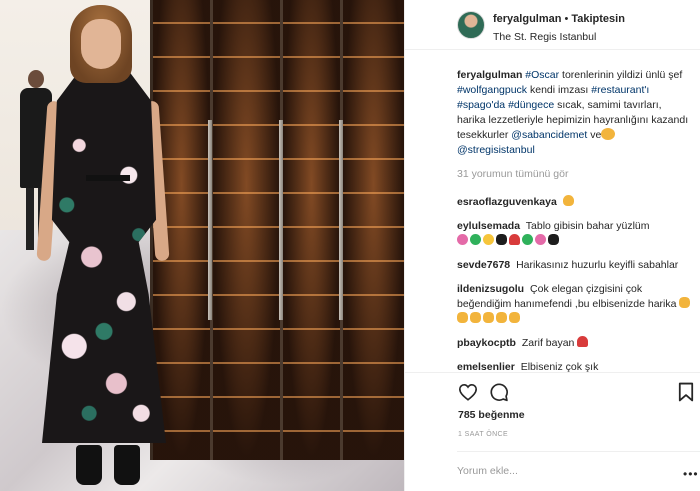  What do you see at coordinates (621, 75) in the screenshot?
I see `caption-text: torenlerinin yildizi ünlü şef` at bounding box center [621, 75].